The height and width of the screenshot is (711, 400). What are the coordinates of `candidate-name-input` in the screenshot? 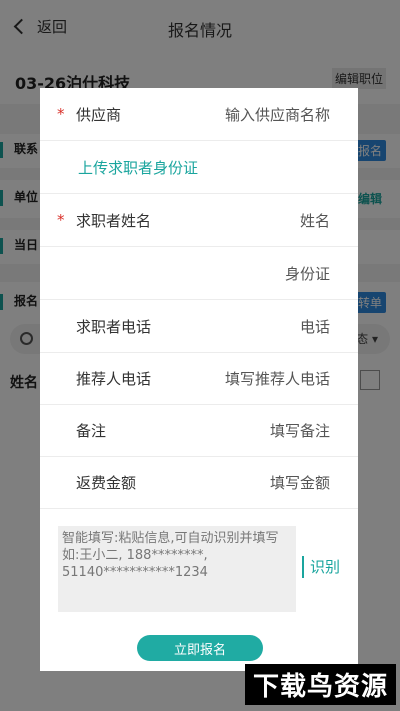 It's located at (255, 221).